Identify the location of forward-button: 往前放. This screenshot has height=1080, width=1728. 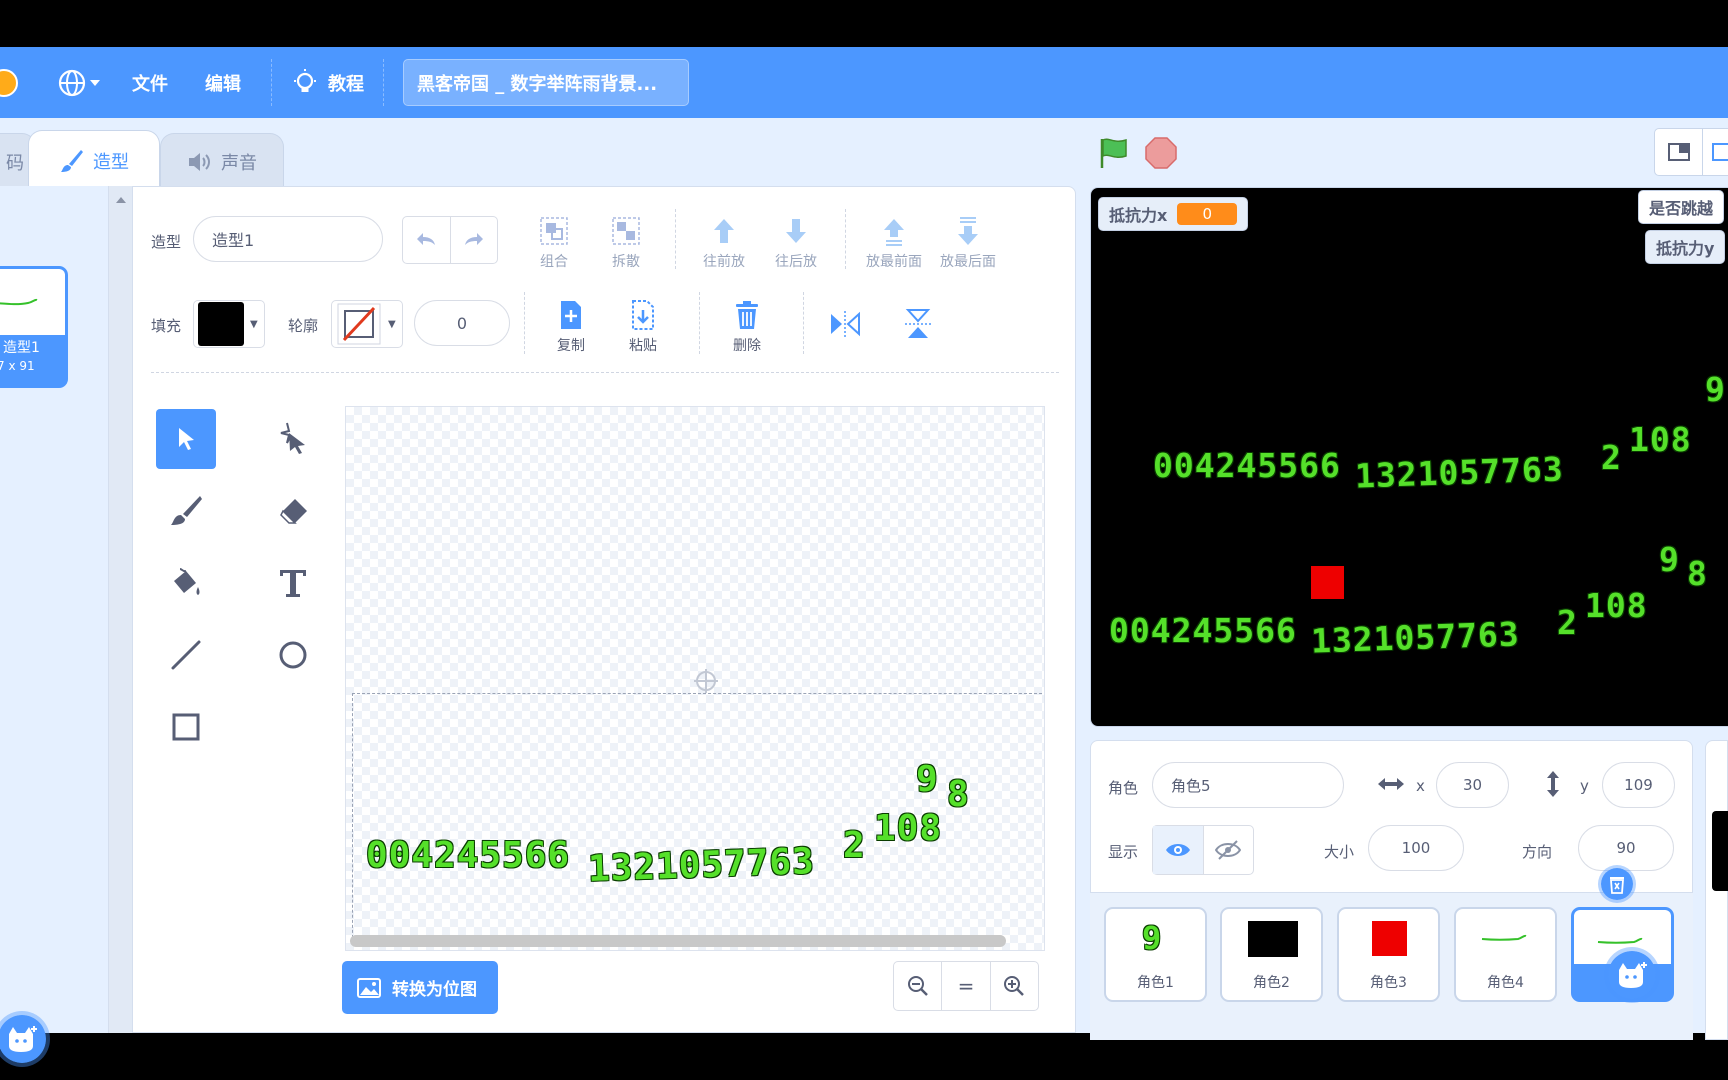
(724, 241).